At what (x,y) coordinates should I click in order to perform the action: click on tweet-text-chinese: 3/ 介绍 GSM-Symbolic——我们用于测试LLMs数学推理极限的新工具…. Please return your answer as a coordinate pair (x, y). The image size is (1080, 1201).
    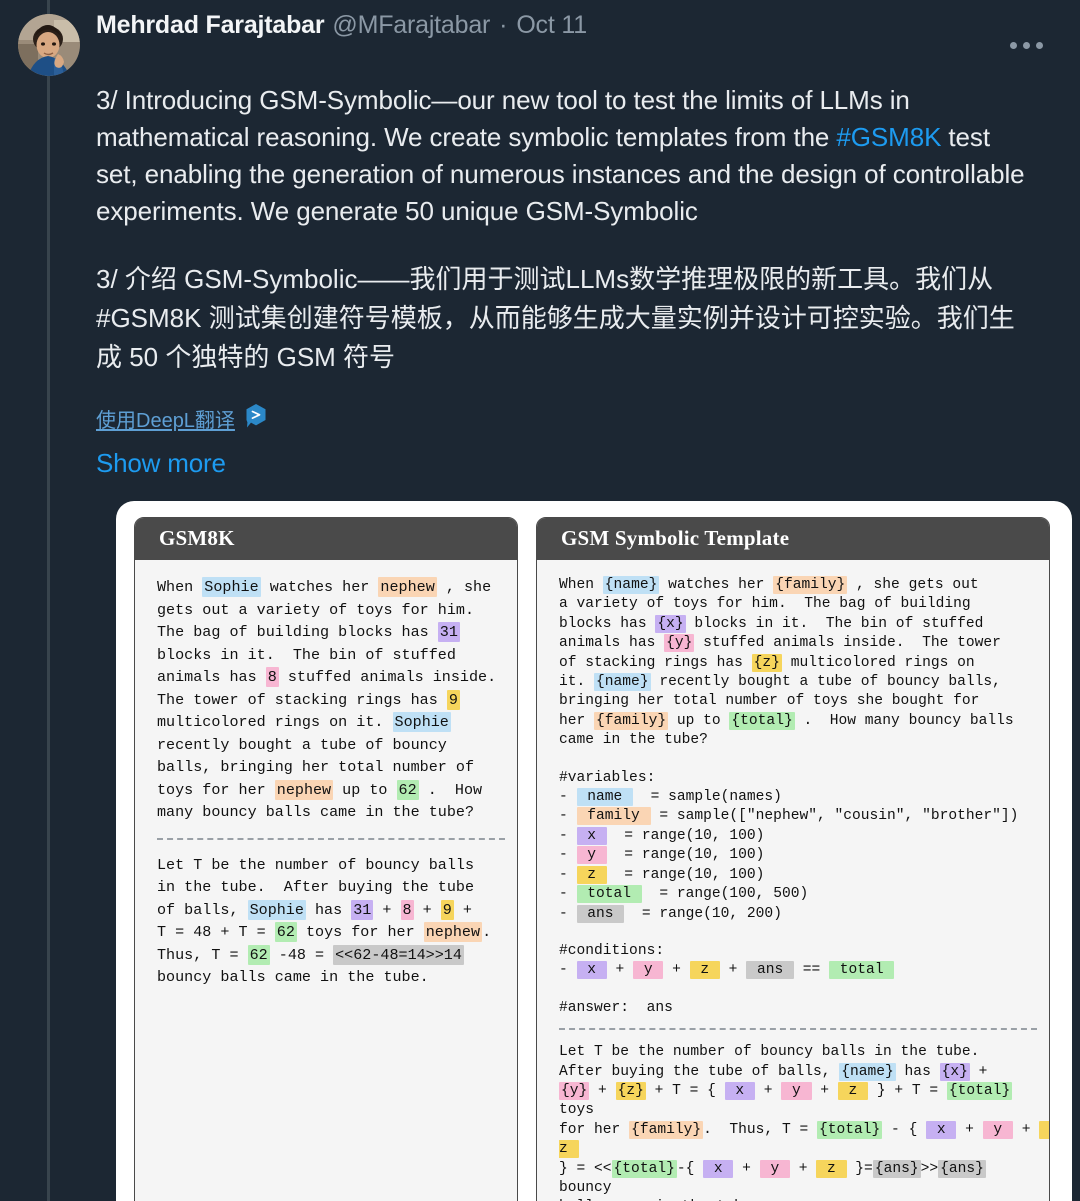
    Looking at the image, I should click on (555, 318).